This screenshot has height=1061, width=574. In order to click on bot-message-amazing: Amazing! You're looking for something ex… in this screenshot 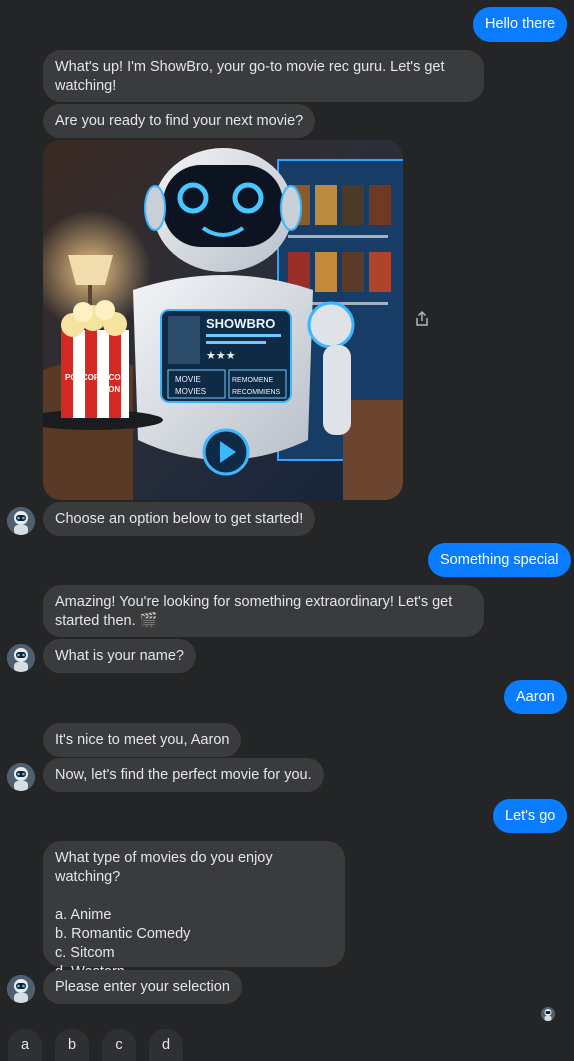, I will do `click(263, 611)`.